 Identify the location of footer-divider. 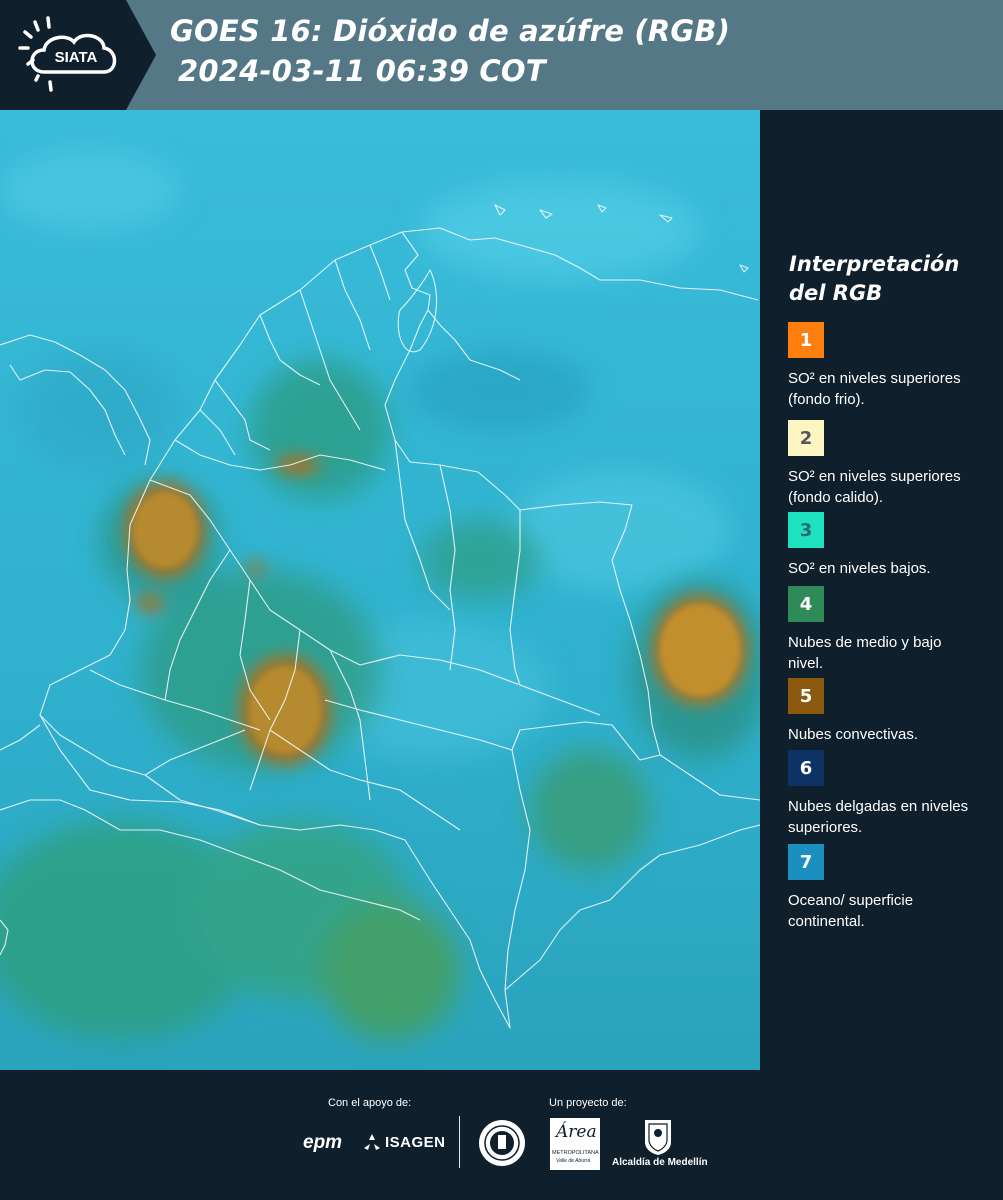
(459, 1142).